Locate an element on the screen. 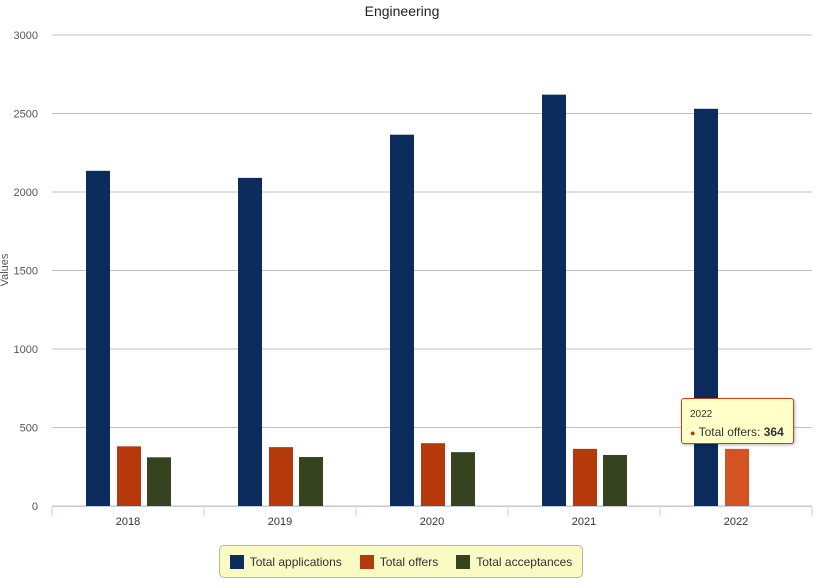 This screenshot has height=588, width=824. y-axis-label: Values is located at coordinates (5, 269).